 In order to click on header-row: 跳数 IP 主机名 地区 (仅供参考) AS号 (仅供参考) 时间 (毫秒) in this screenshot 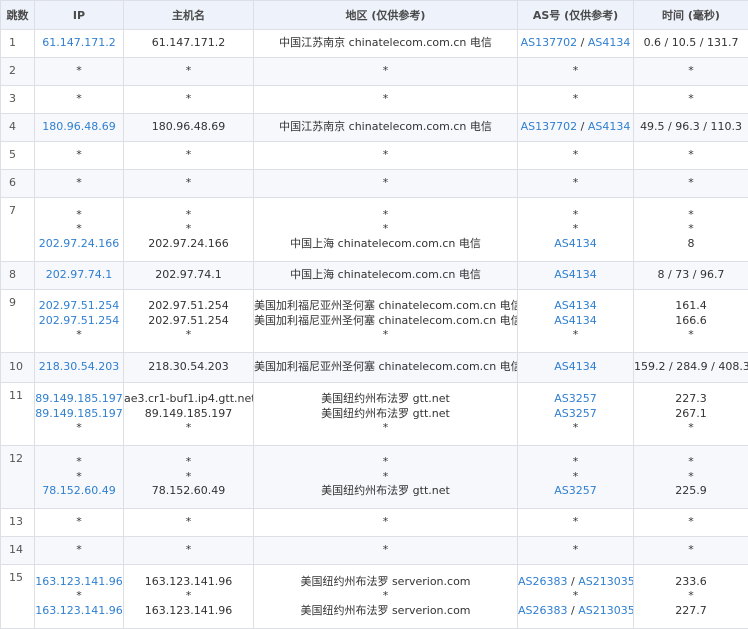, I will do `click(374, 15)`.